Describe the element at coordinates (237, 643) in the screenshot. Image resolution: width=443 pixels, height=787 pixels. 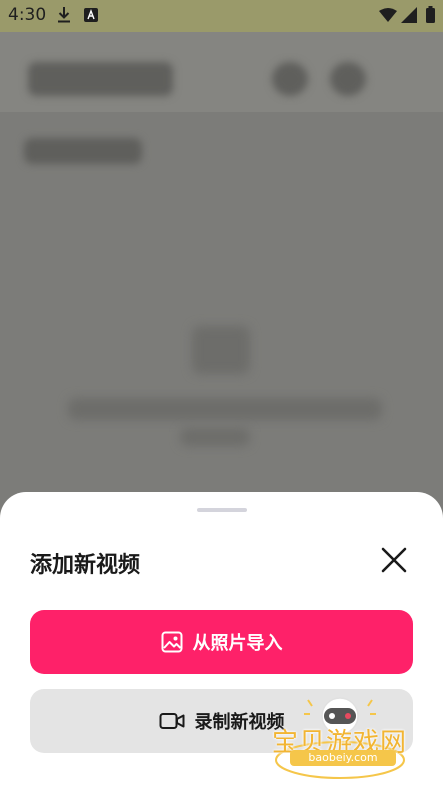
I see `import-button-label: 从照片导入` at that location.